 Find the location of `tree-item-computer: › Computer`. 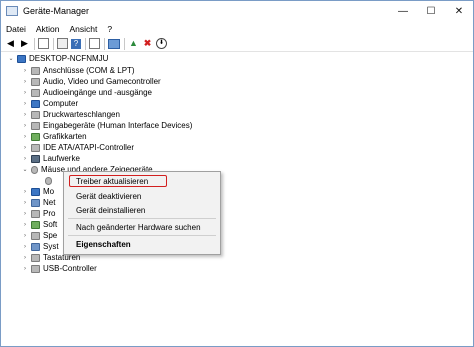

tree-item-computer: › Computer is located at coordinates (49, 103).